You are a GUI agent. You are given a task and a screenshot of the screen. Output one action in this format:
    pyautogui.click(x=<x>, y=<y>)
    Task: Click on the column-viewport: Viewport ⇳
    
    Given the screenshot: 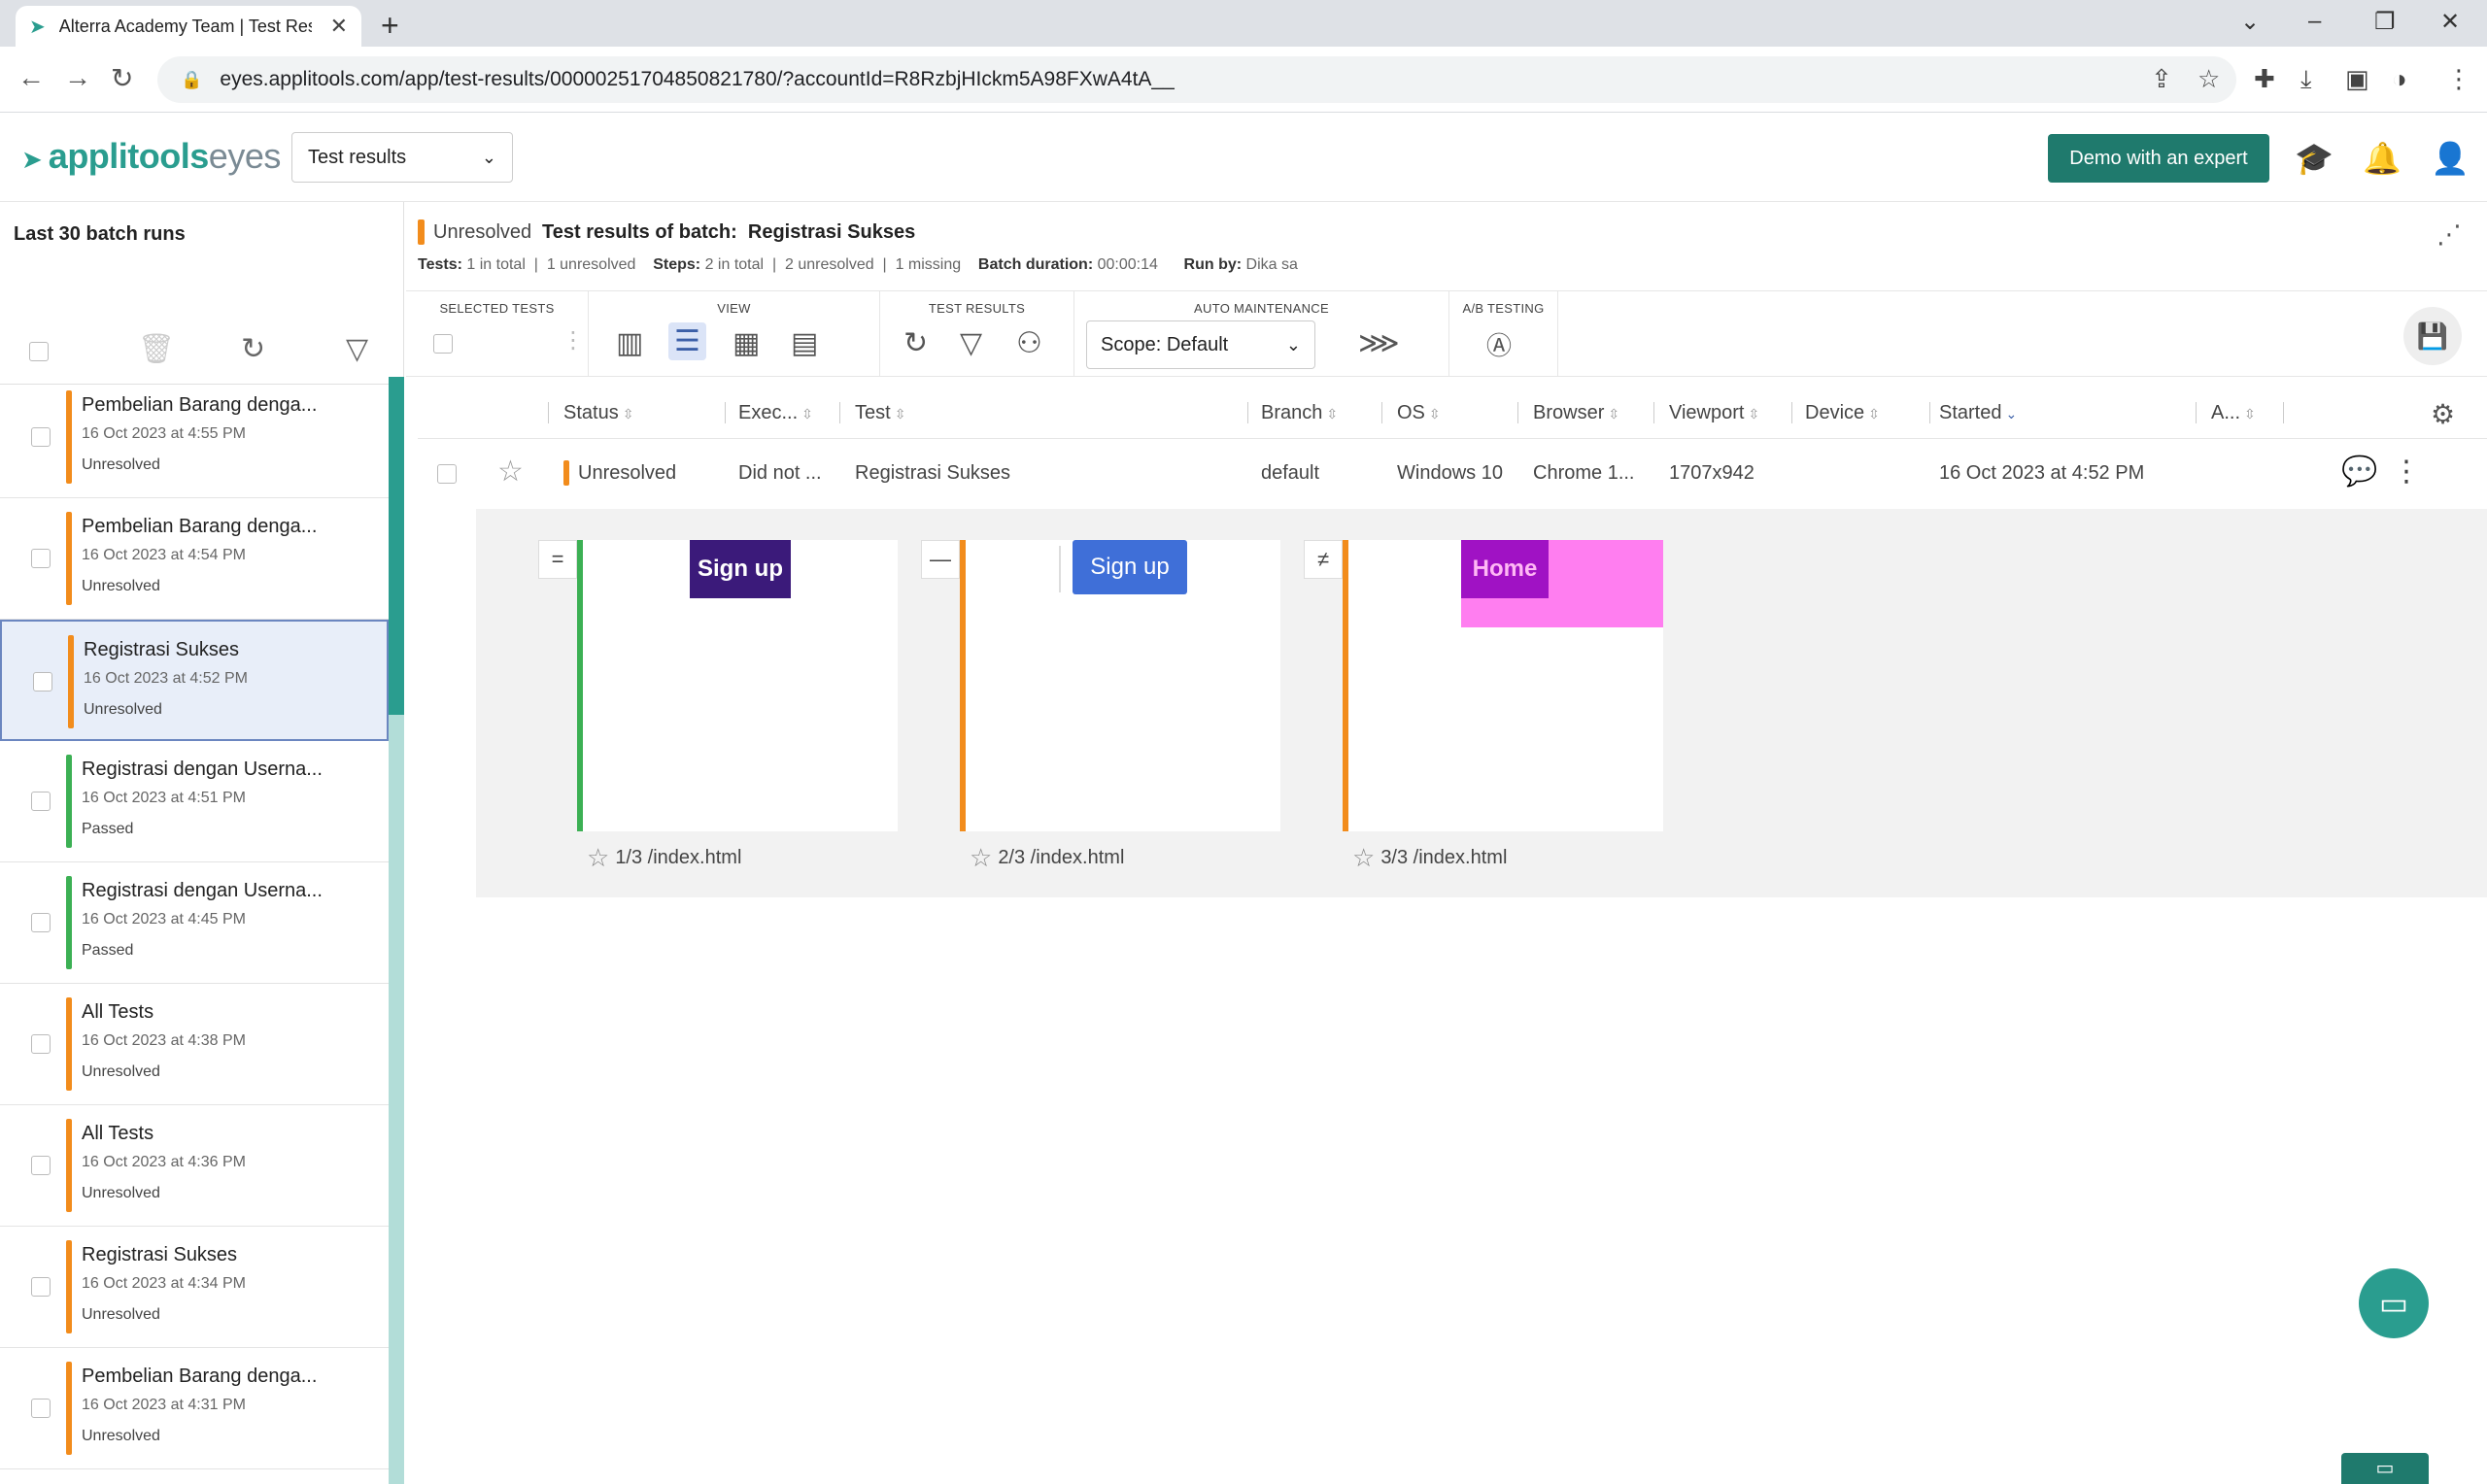 What is the action you would take?
    pyautogui.click(x=1714, y=413)
    